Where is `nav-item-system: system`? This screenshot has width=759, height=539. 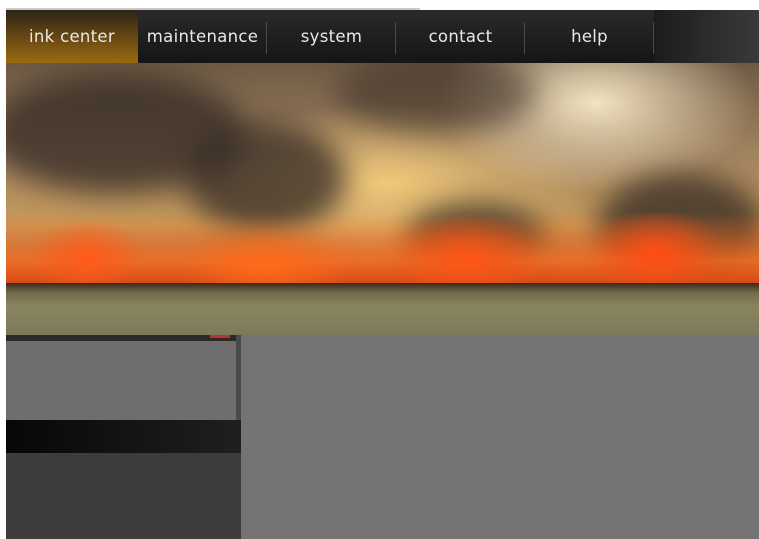 nav-item-system: system is located at coordinates (331, 36).